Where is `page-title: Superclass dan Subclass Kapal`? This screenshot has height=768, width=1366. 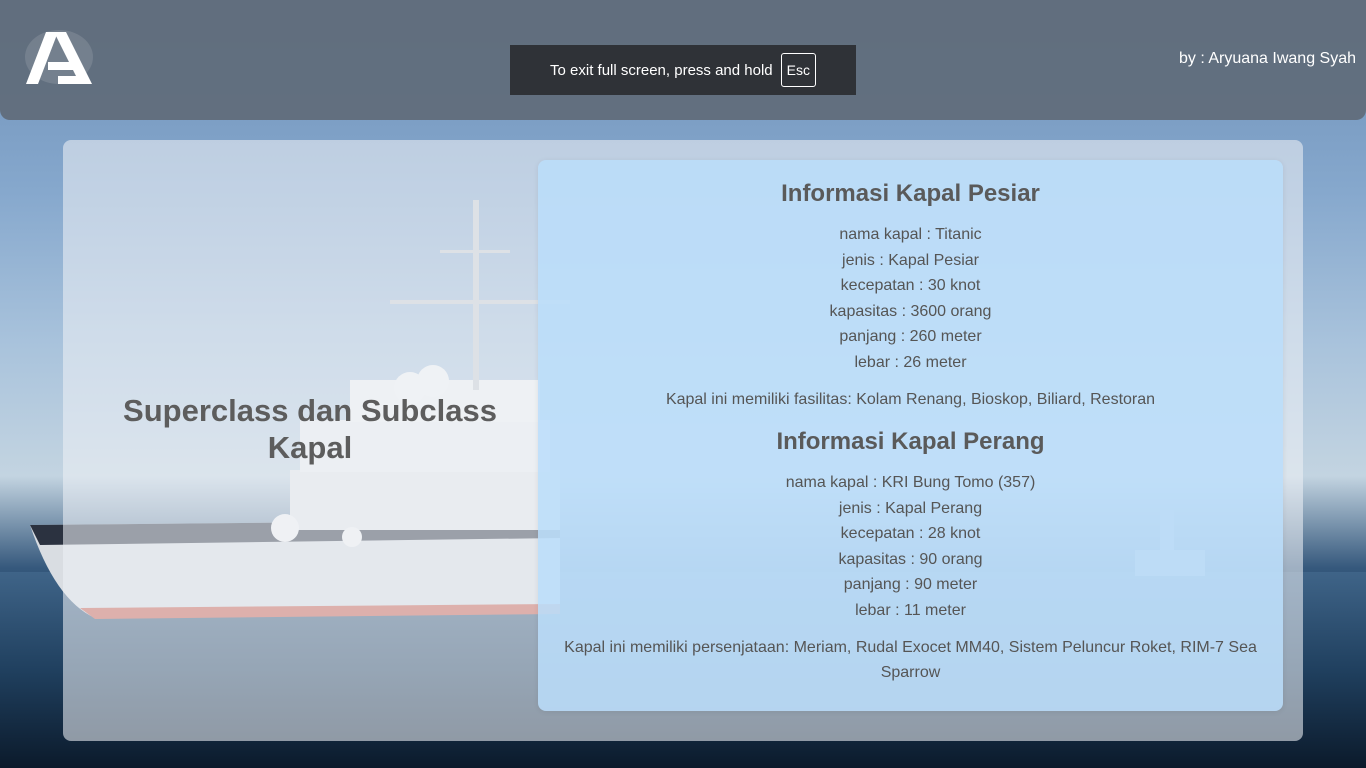
page-title: Superclass dan Subclass Kapal is located at coordinates (310, 429).